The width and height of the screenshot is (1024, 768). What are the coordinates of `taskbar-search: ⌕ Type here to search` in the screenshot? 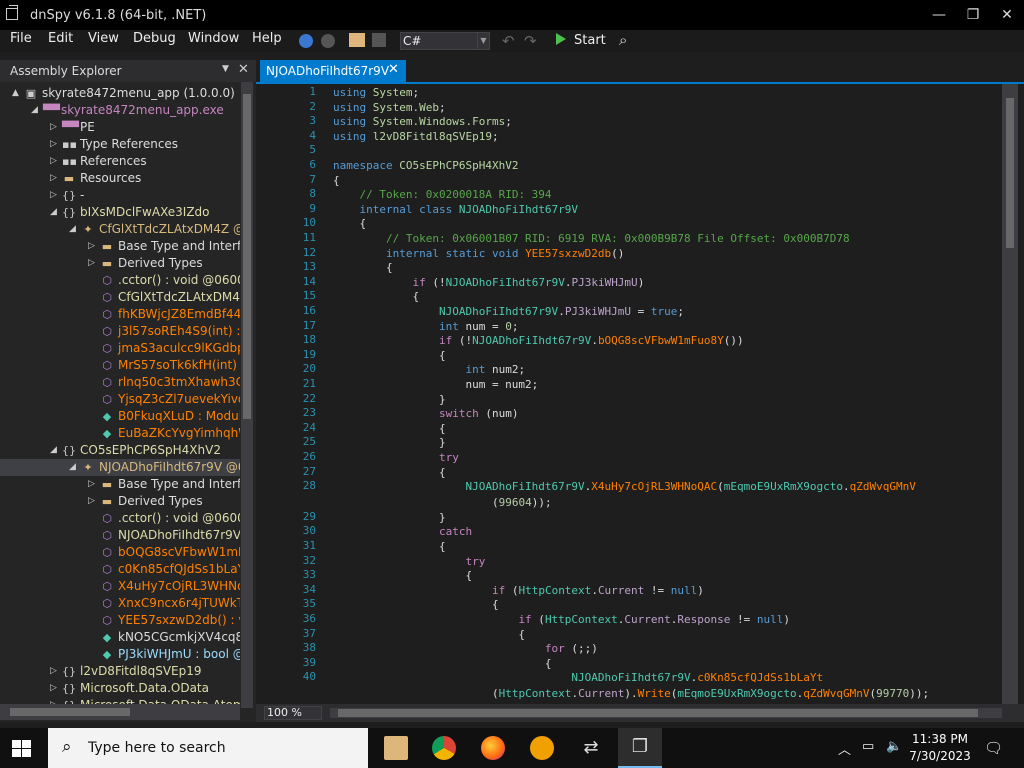 It's located at (208, 748).